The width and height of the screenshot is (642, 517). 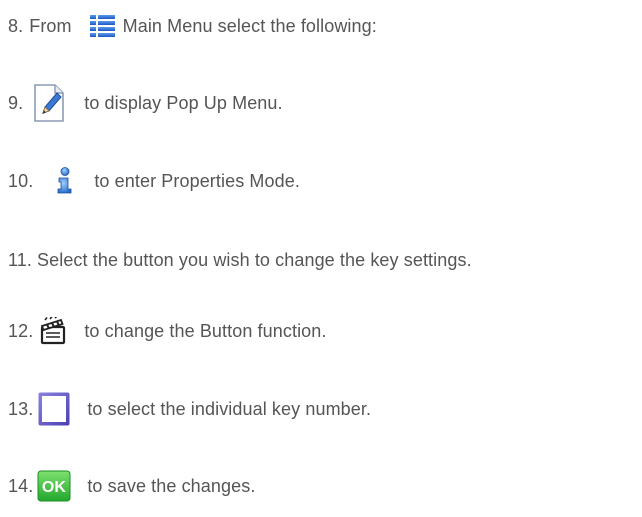 What do you see at coordinates (16, 102) in the screenshot?
I see `step-number: 9.` at bounding box center [16, 102].